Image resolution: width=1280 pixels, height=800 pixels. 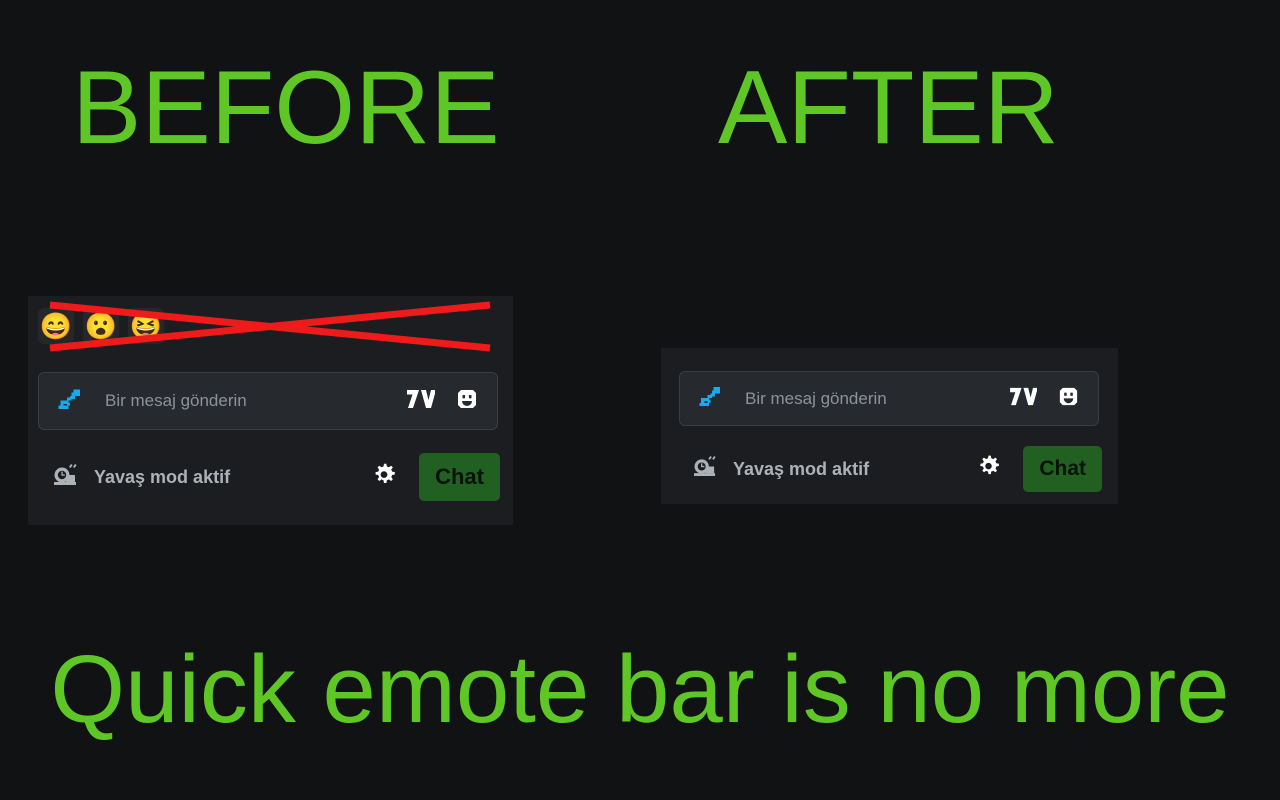 I want to click on after-bottom-bar: Yavaş mod aktif Chat, so click(x=897, y=469).